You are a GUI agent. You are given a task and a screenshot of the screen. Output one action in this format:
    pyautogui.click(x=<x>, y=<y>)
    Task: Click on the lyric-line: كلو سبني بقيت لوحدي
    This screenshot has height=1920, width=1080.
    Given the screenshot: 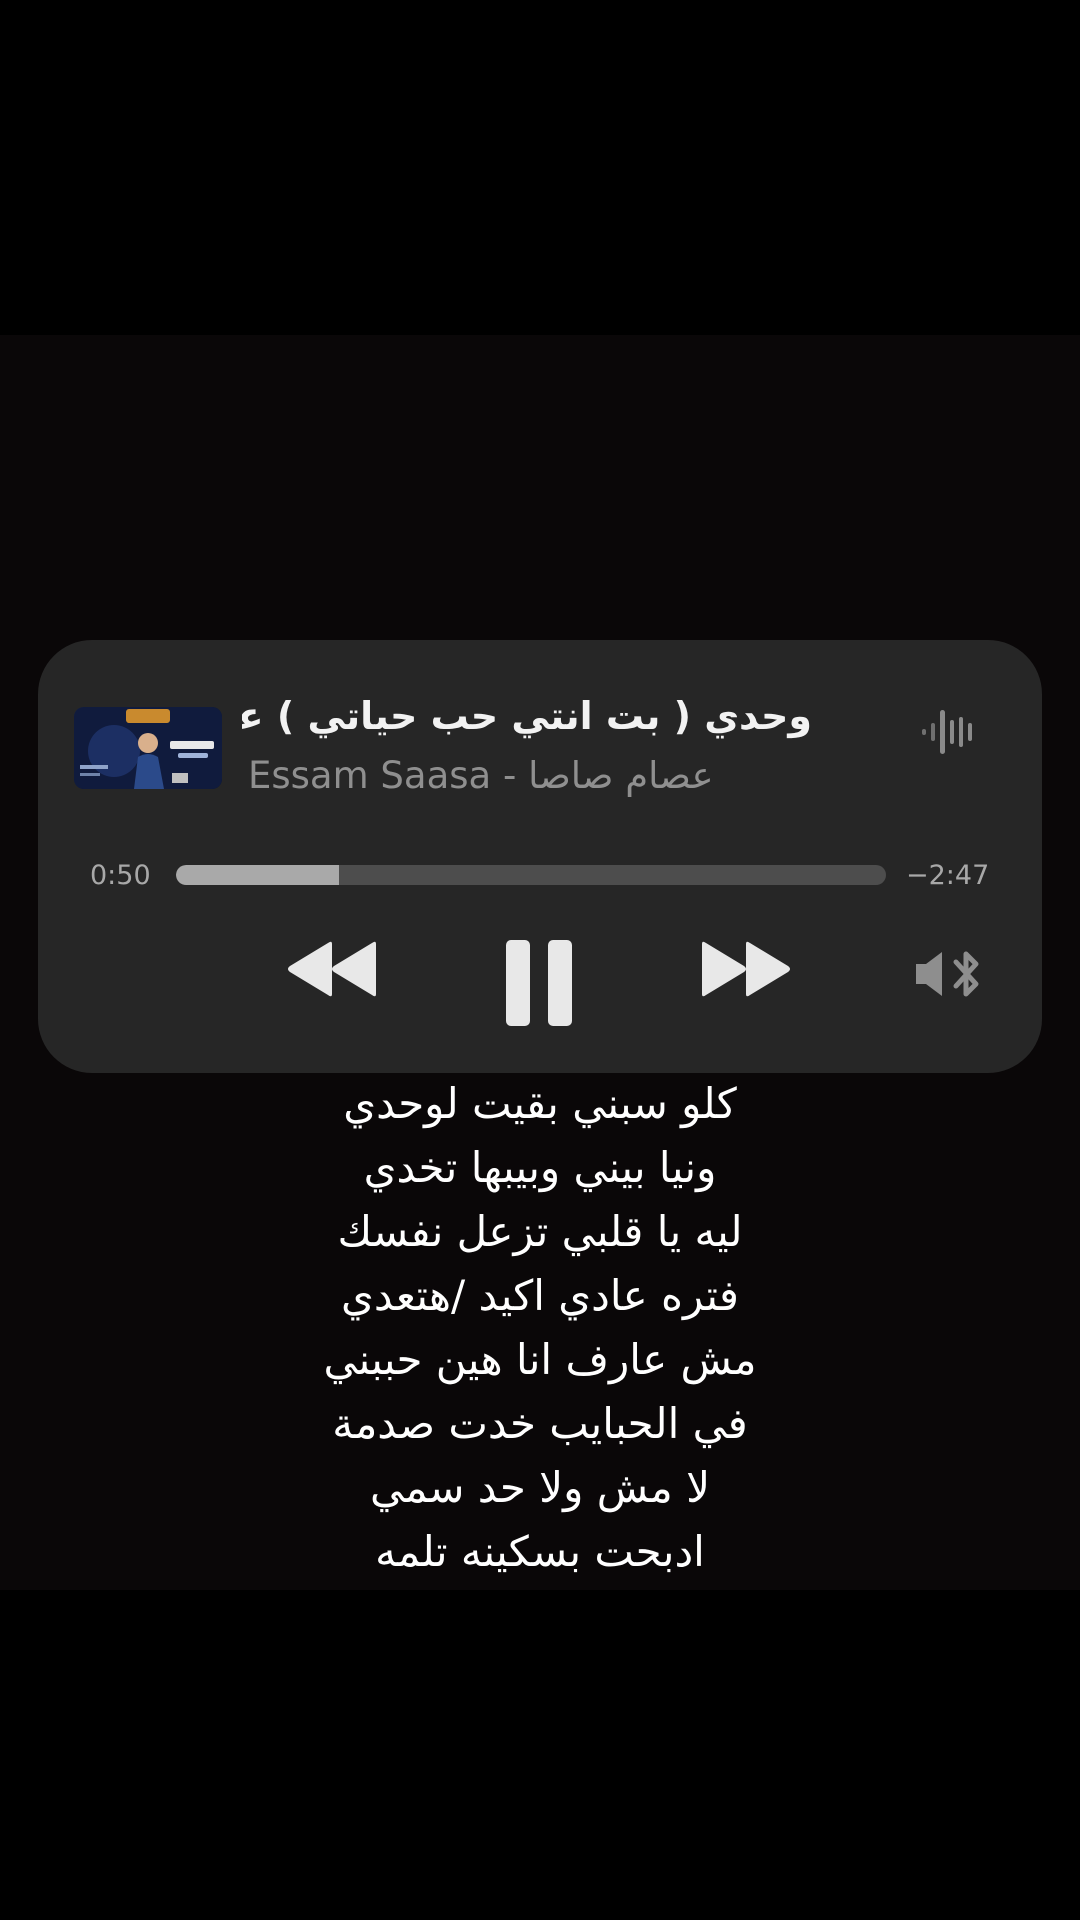 What is the action you would take?
    pyautogui.click(x=540, y=1103)
    